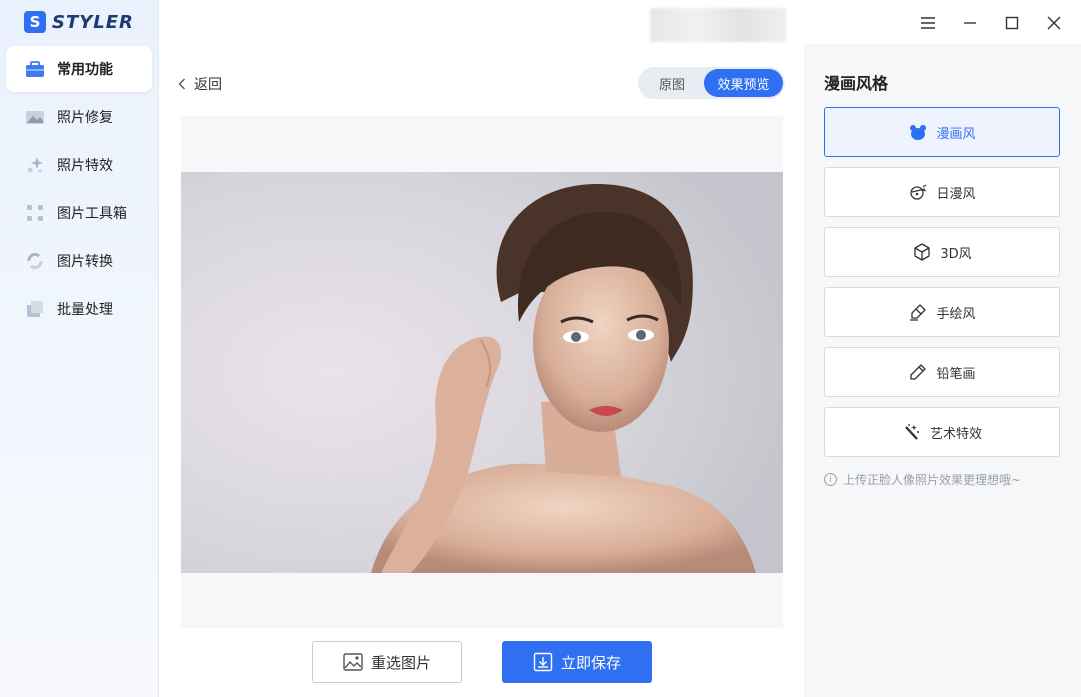 The image size is (1081, 697). What do you see at coordinates (92, 214) in the screenshot?
I see `sidebar-item-label: 图片工具箱` at bounding box center [92, 214].